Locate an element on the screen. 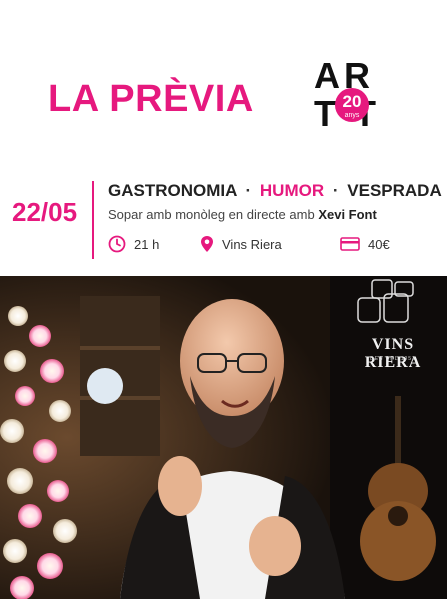 The image size is (447, 599). category-label: HUMOR is located at coordinates (292, 190).